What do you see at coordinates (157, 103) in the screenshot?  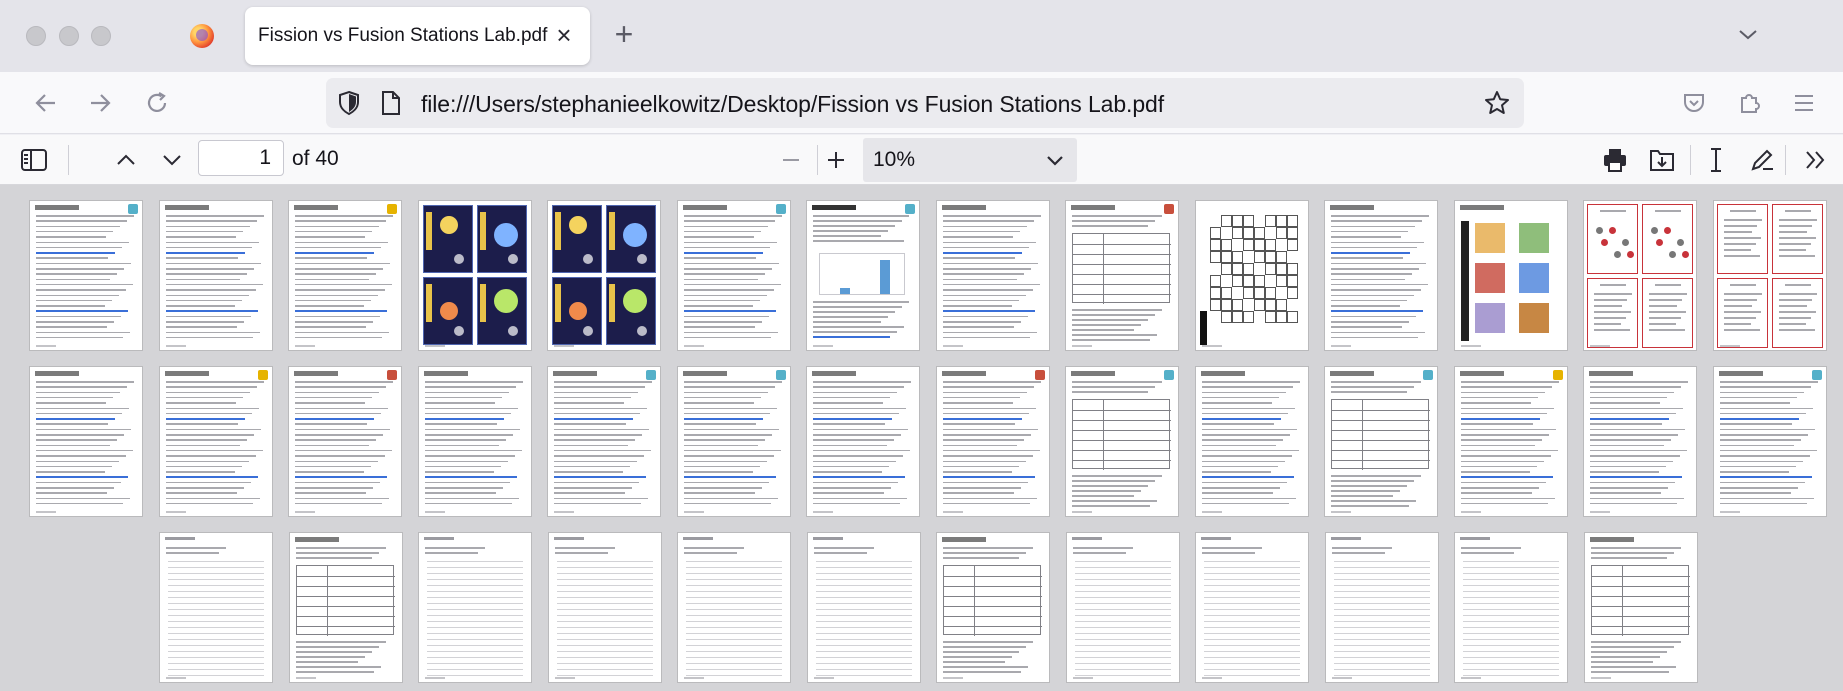 I see `reload-icon` at bounding box center [157, 103].